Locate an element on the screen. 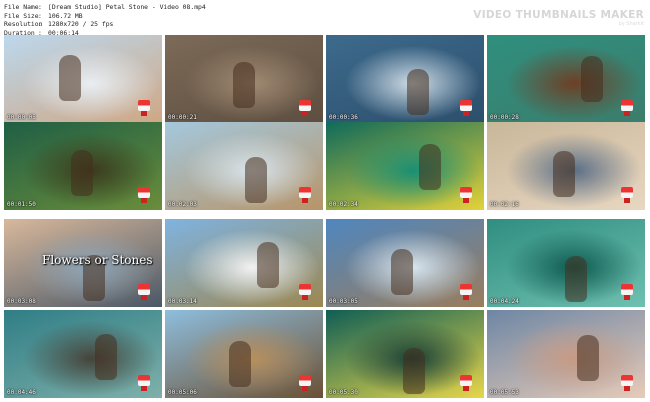 The height and width of the screenshot is (402, 650). timestamp: 00:01:50 is located at coordinates (21, 204).